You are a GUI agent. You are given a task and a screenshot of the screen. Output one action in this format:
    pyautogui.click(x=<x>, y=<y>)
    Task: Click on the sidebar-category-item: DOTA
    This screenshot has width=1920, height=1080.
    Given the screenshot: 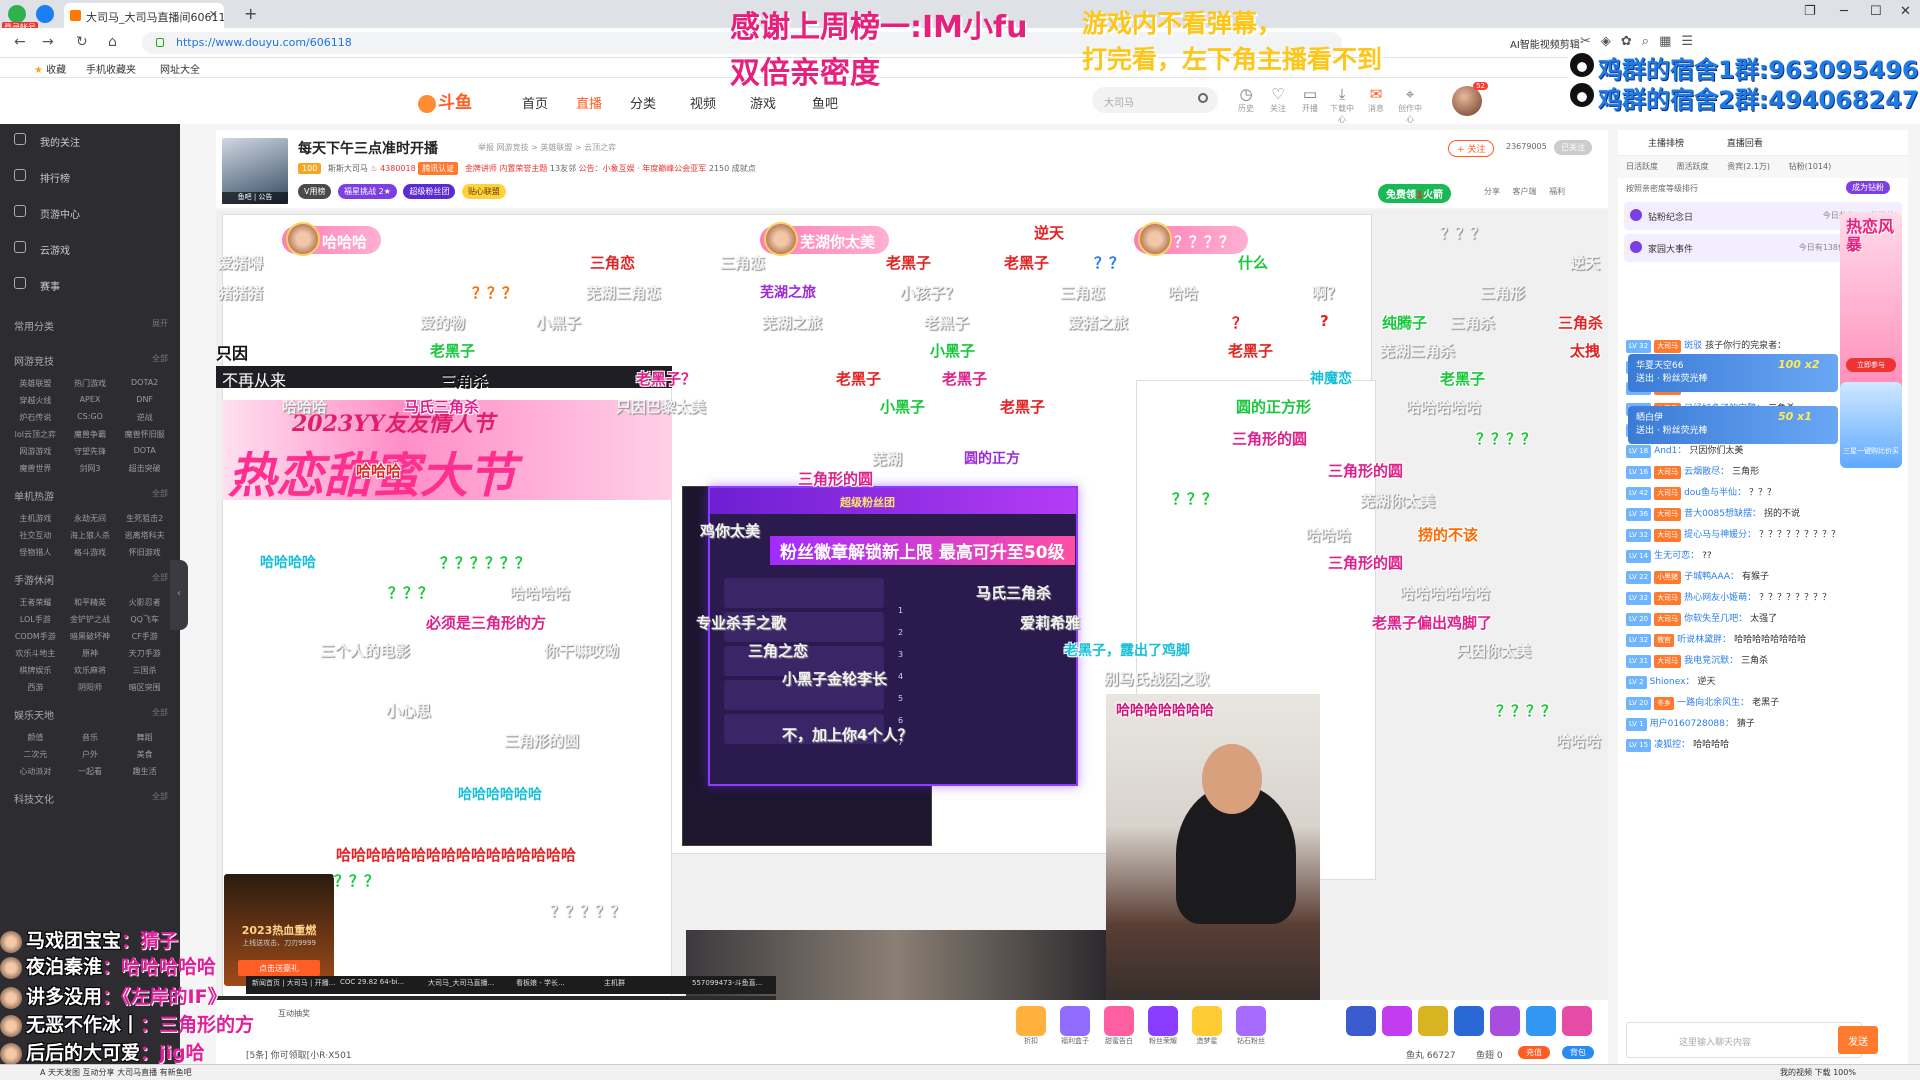 What is the action you would take?
    pyautogui.click(x=144, y=451)
    